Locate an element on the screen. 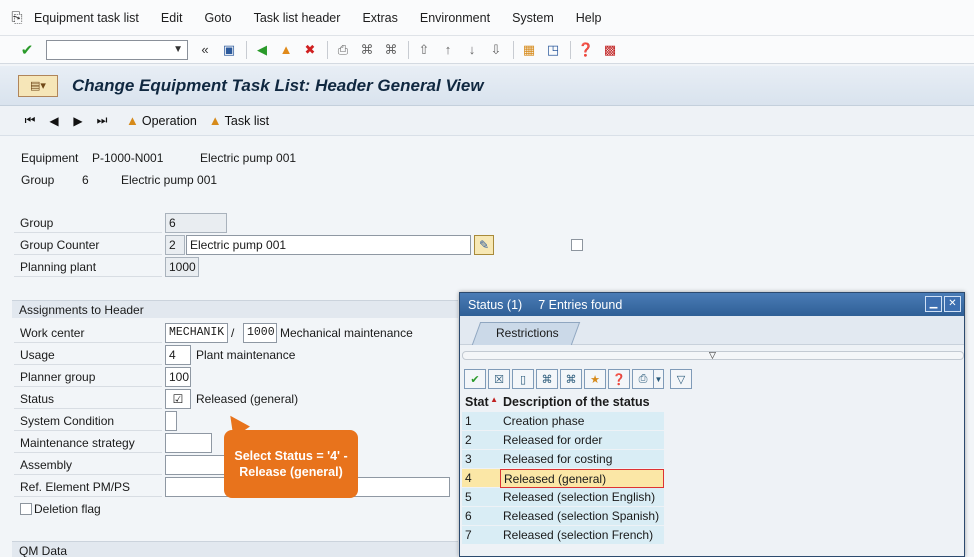 The height and width of the screenshot is (557, 974). customize-layout-icon: ▩ is located at coordinates (610, 50).